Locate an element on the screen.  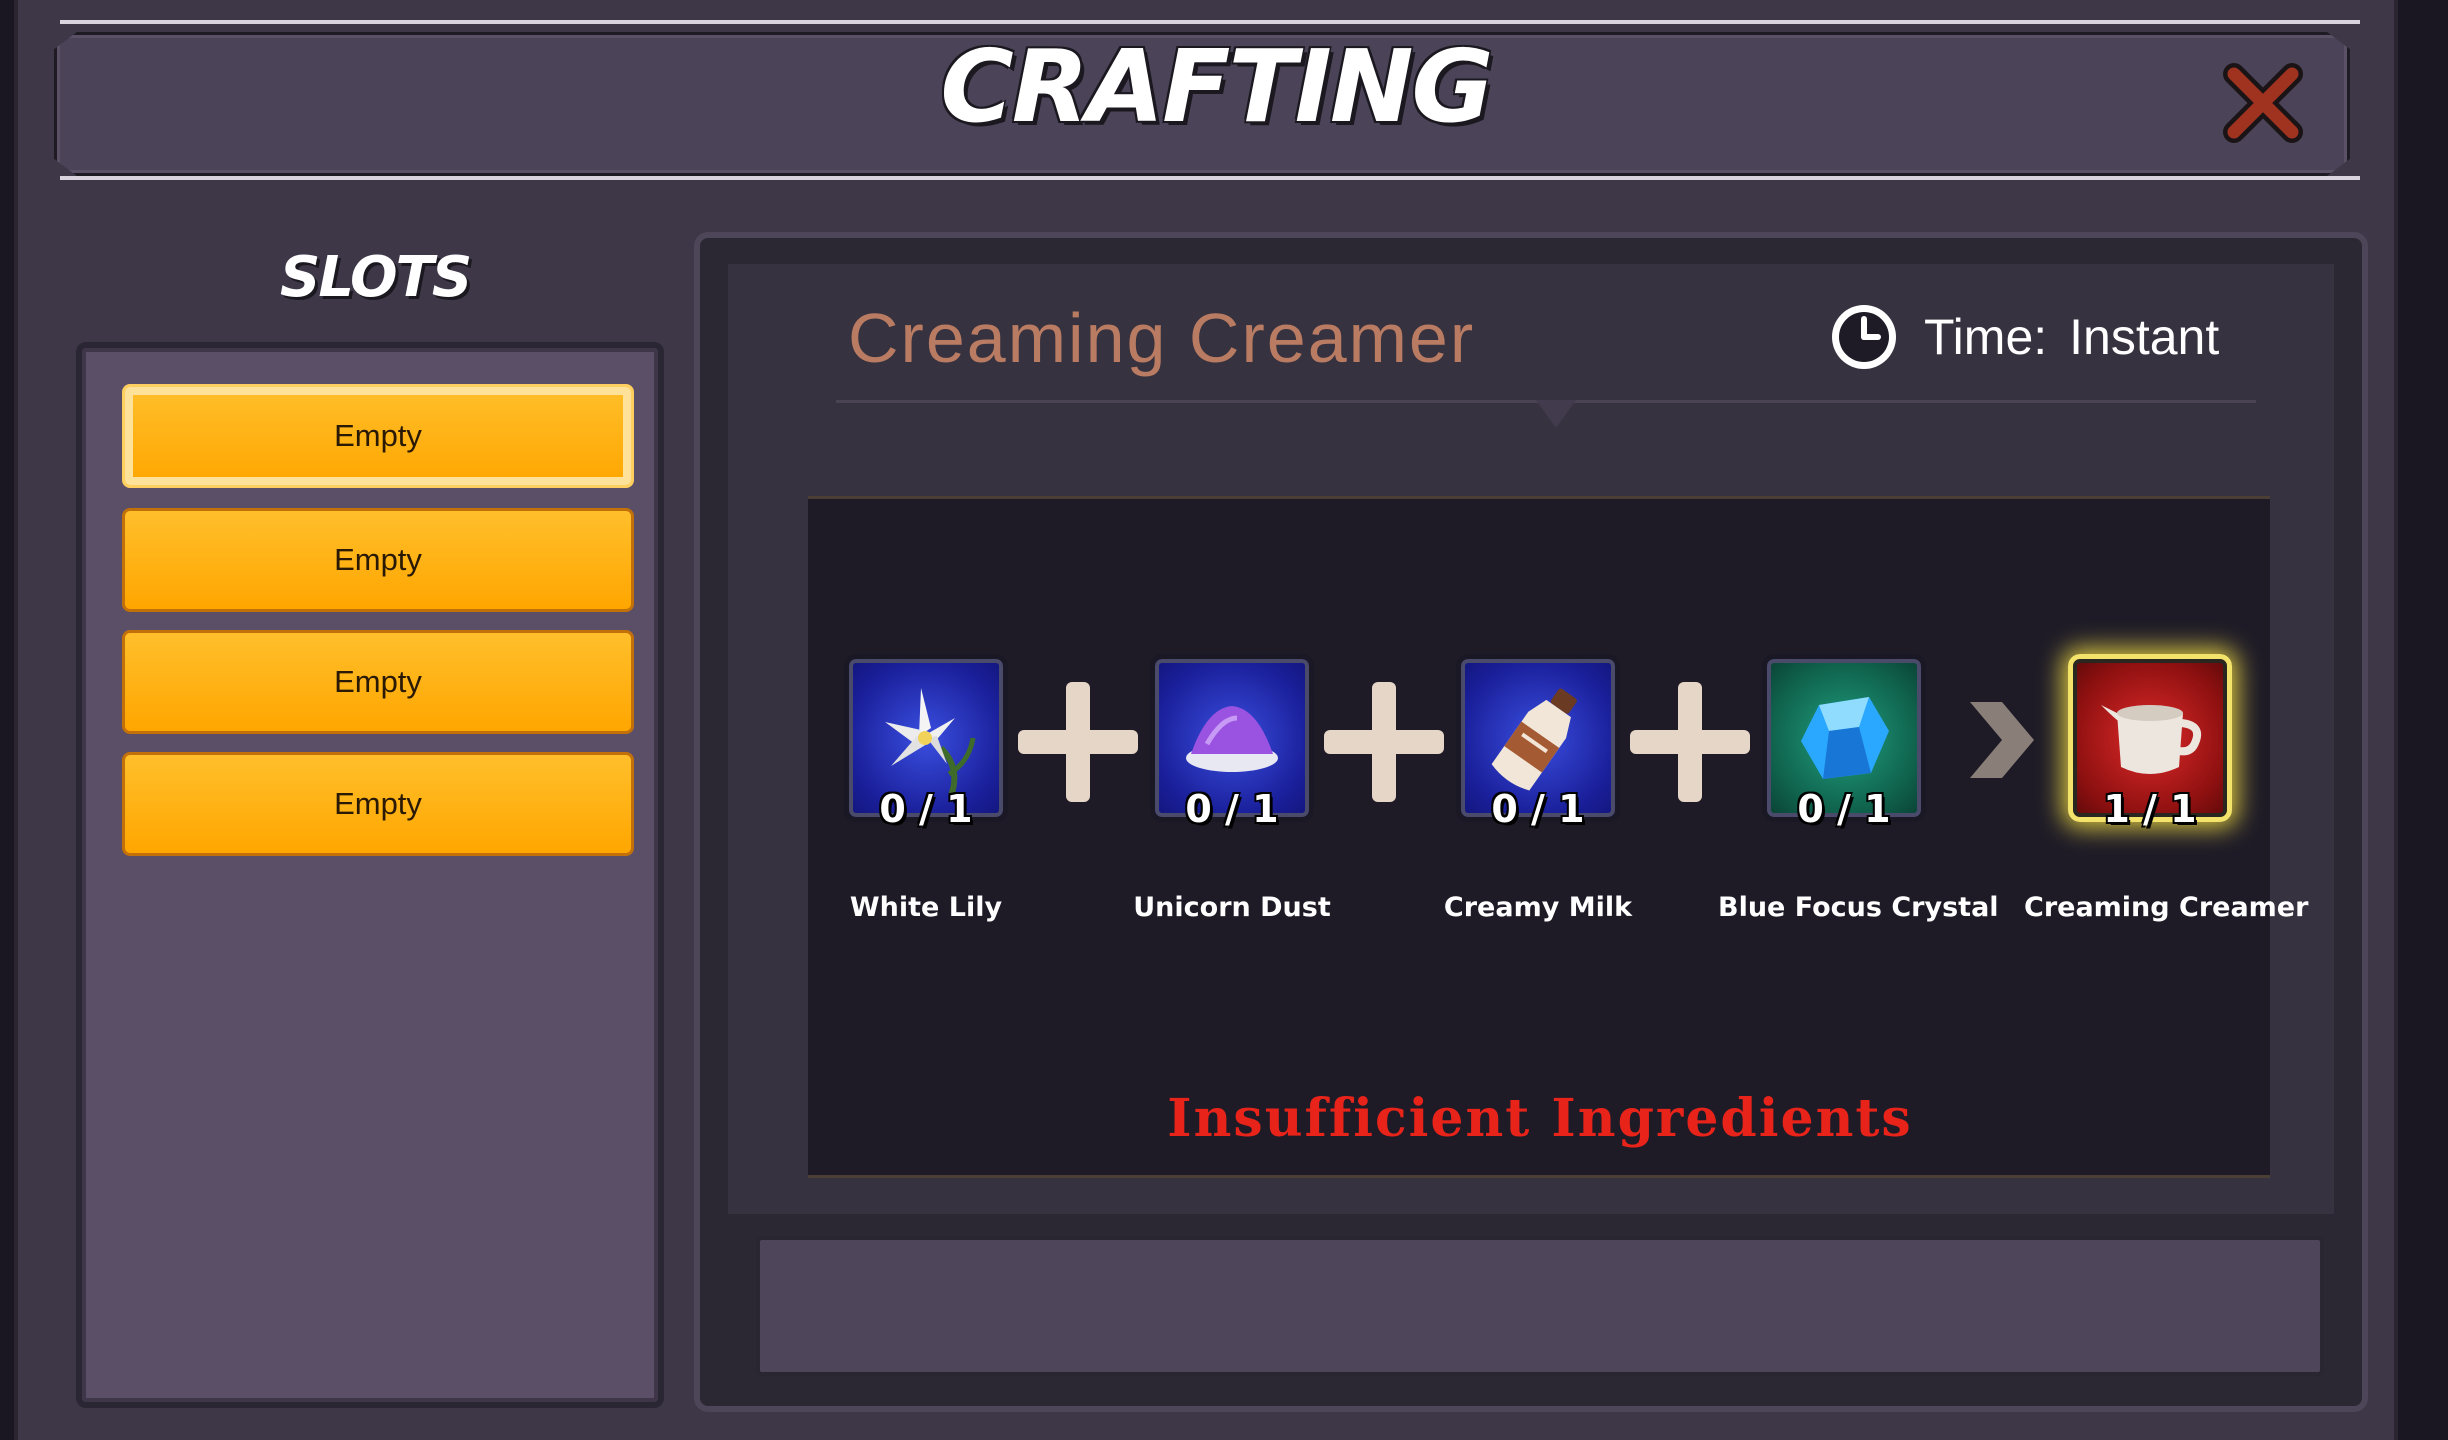
slots-heading: SLOTS is located at coordinates (376, 277).